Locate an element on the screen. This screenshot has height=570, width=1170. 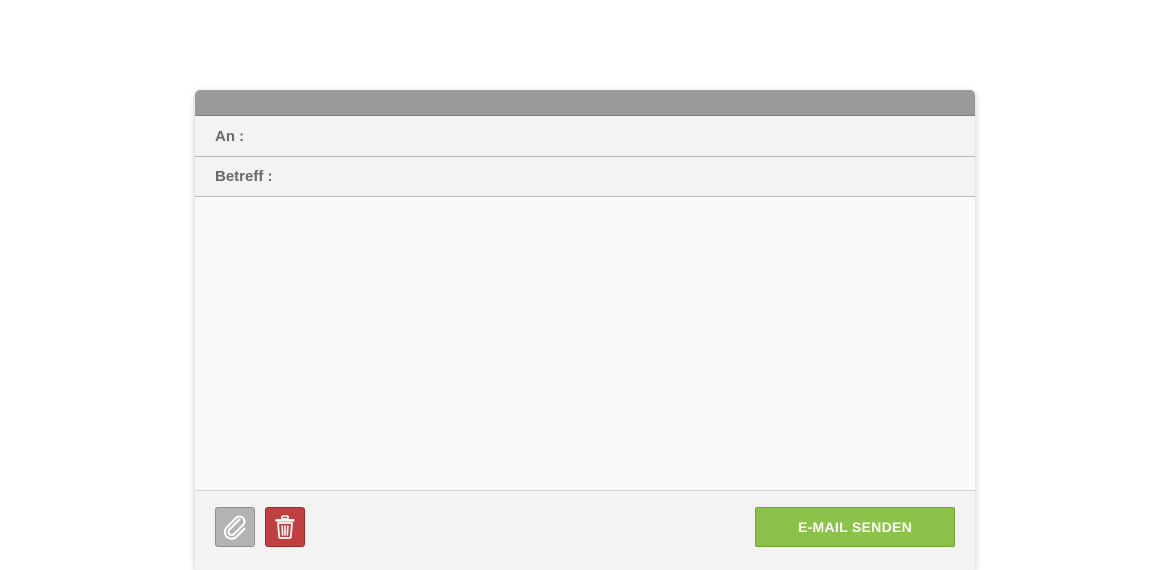
to-label: An : is located at coordinates (229, 136).